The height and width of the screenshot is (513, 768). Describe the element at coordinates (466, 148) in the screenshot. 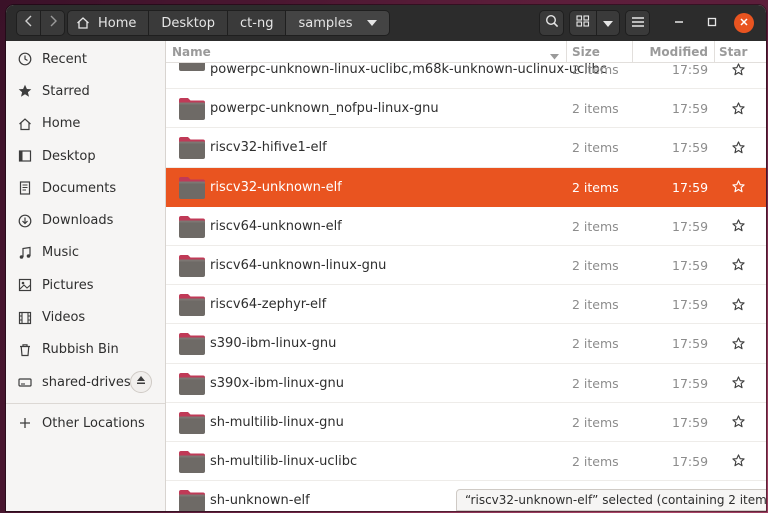

I see `file-row: riscv32-hifive1-elf 2 items 17:59` at that location.